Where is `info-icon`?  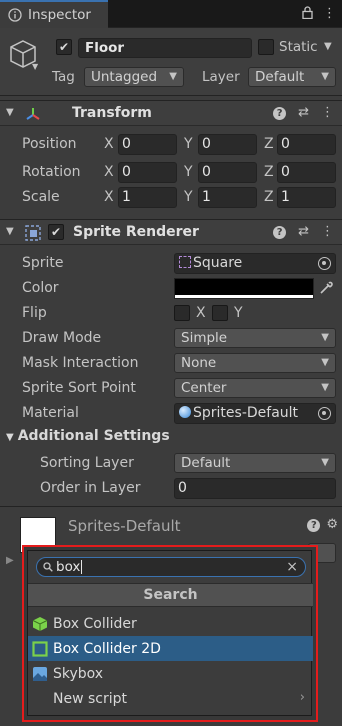
info-icon is located at coordinates (15, 15).